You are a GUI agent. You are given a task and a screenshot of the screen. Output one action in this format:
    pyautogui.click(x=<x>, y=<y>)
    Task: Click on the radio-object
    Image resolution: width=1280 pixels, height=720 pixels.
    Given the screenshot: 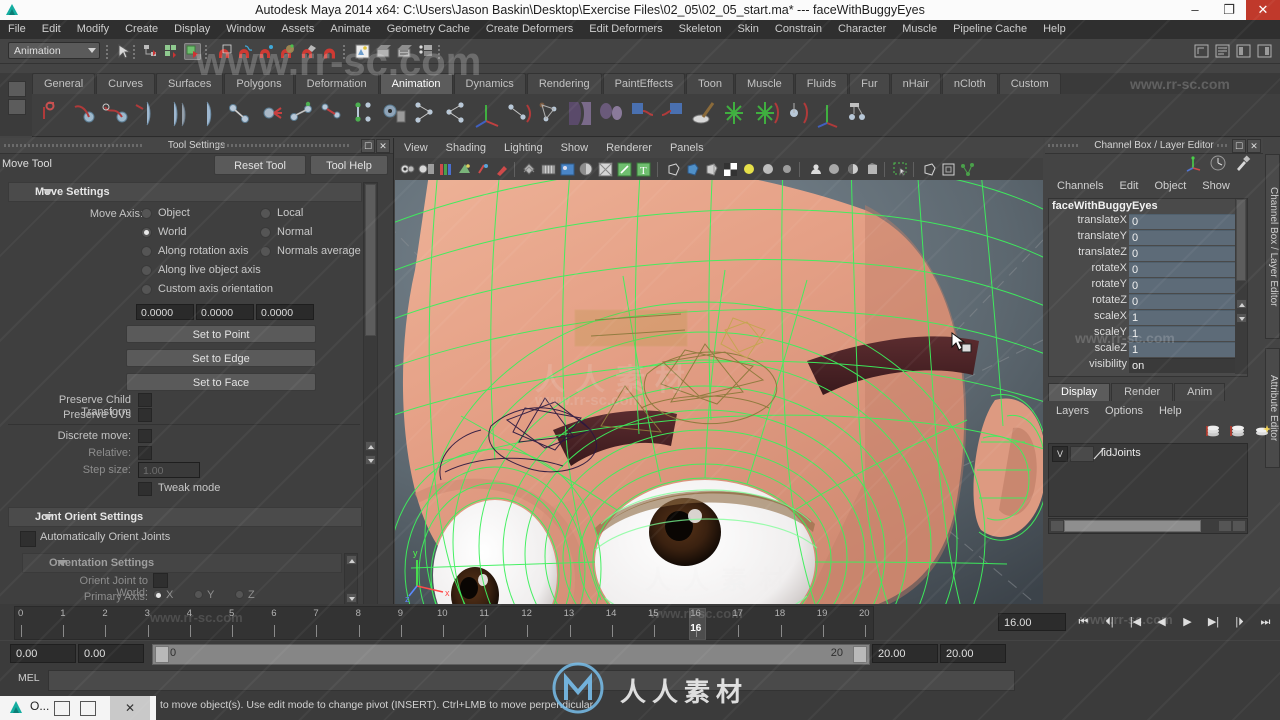 What is the action you would take?
    pyautogui.click(x=146, y=213)
    